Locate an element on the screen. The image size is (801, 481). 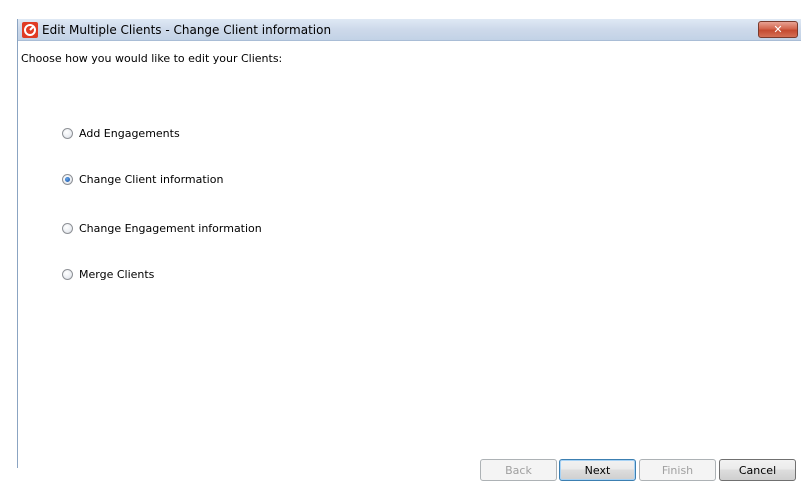
option-change-engagement-information: Change Engagement information is located at coordinates (162, 228).